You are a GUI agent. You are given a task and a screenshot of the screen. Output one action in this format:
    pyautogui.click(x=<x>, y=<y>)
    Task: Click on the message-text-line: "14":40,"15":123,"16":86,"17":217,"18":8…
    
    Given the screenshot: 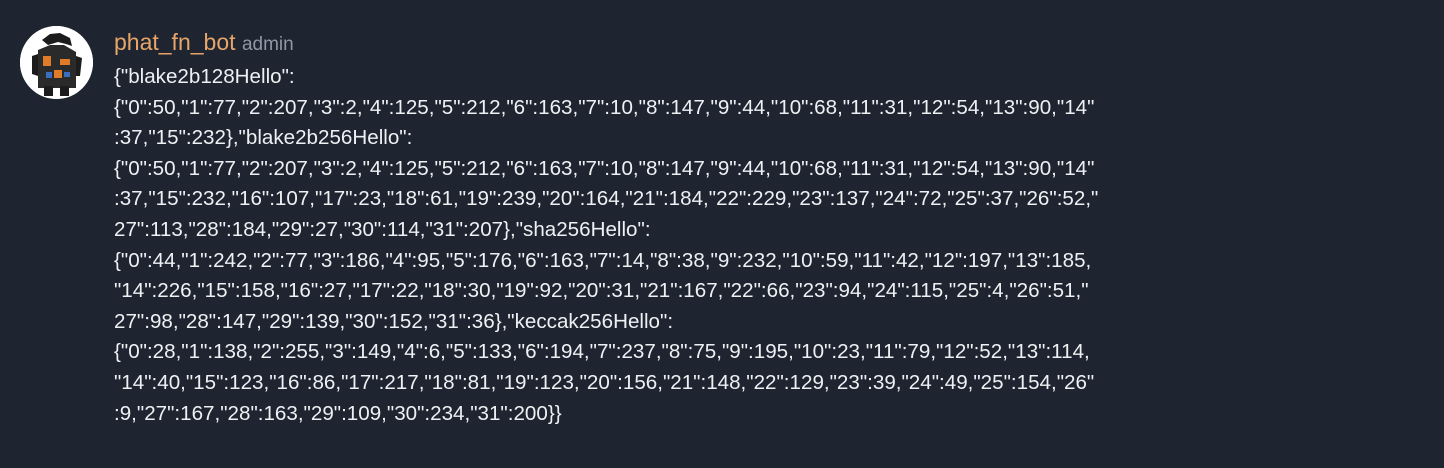 What is the action you would take?
    pyautogui.click(x=604, y=382)
    